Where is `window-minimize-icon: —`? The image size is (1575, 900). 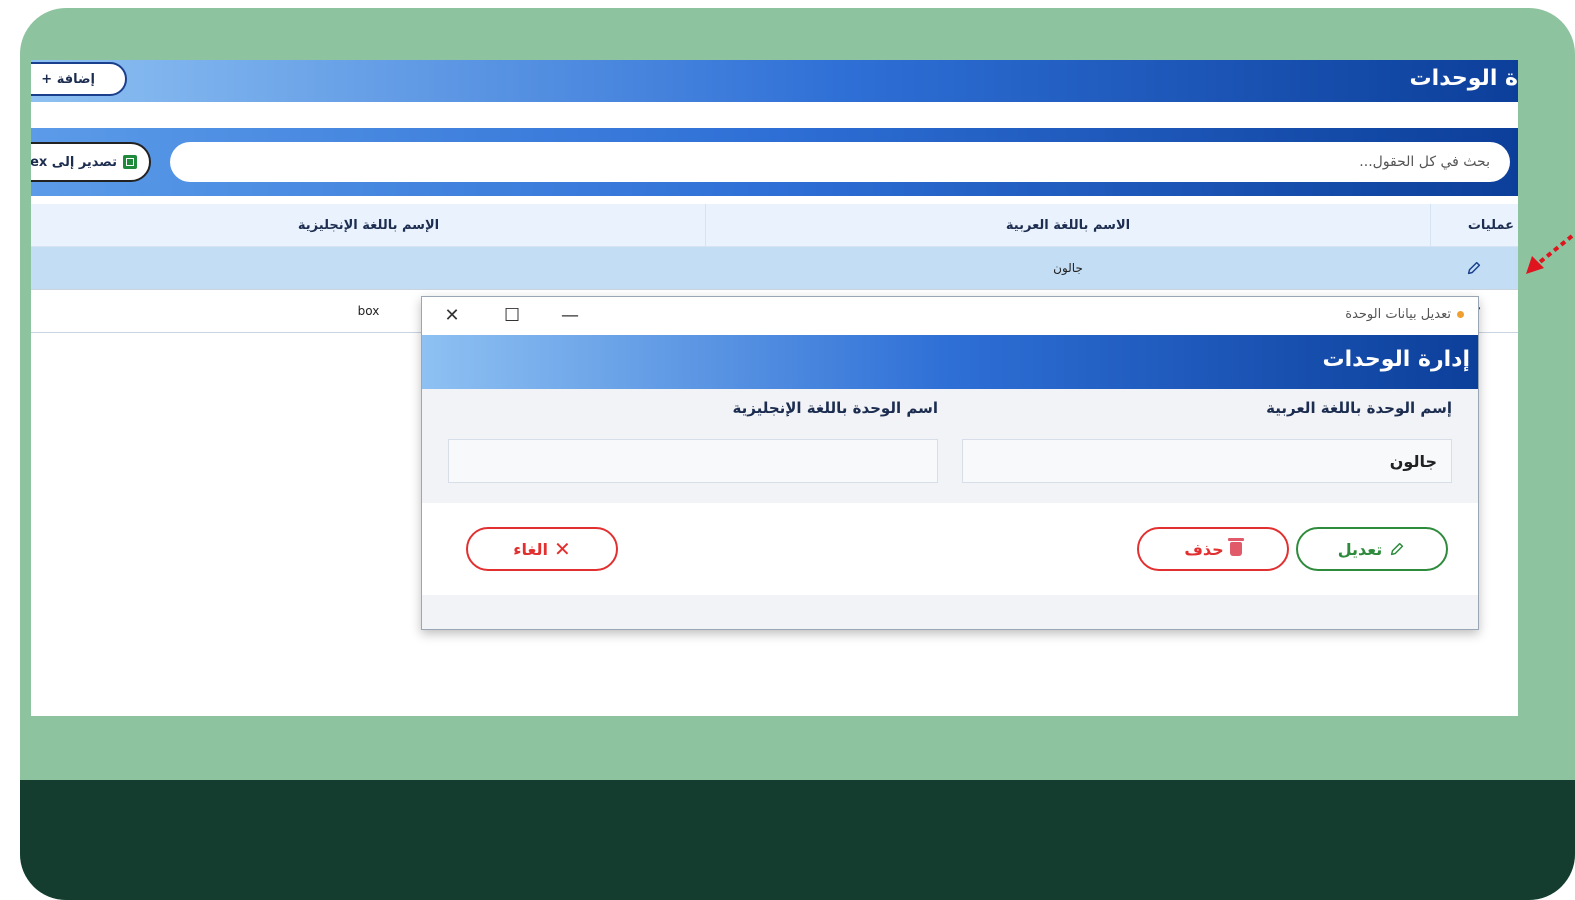
window-minimize-icon: — is located at coordinates (570, 315).